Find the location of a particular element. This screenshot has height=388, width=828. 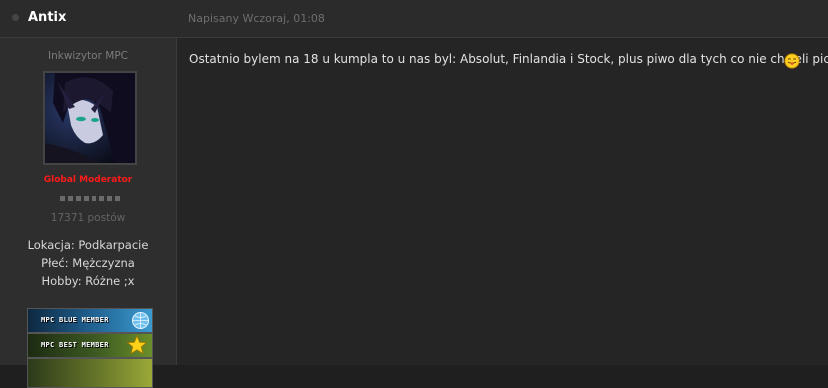

badge-image is located at coordinates (90, 373).